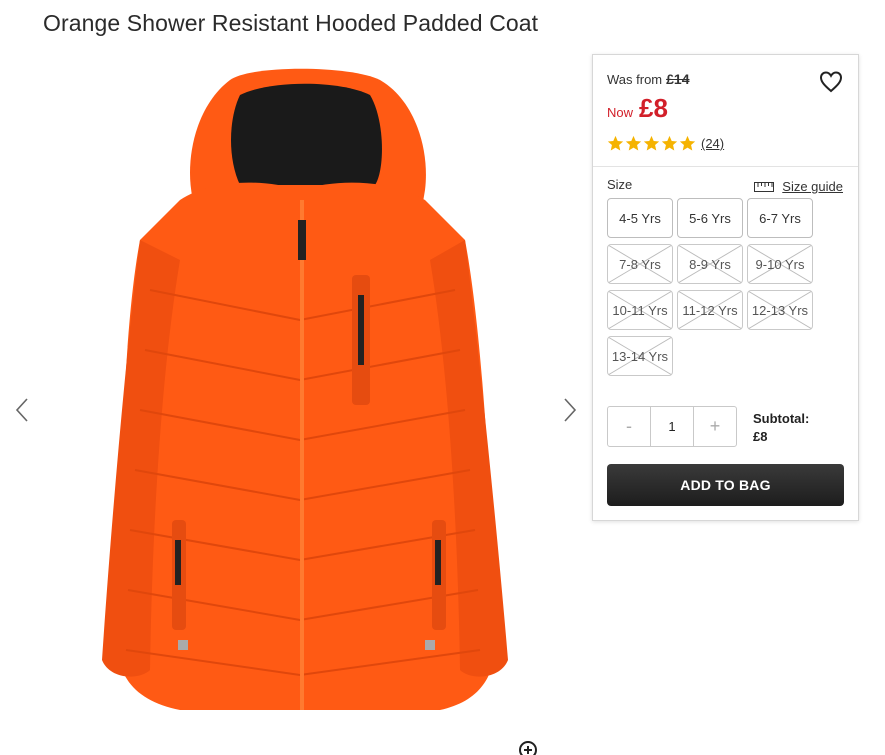 The height and width of the screenshot is (755, 885). I want to click on decrease-quantity-button: -, so click(629, 426).